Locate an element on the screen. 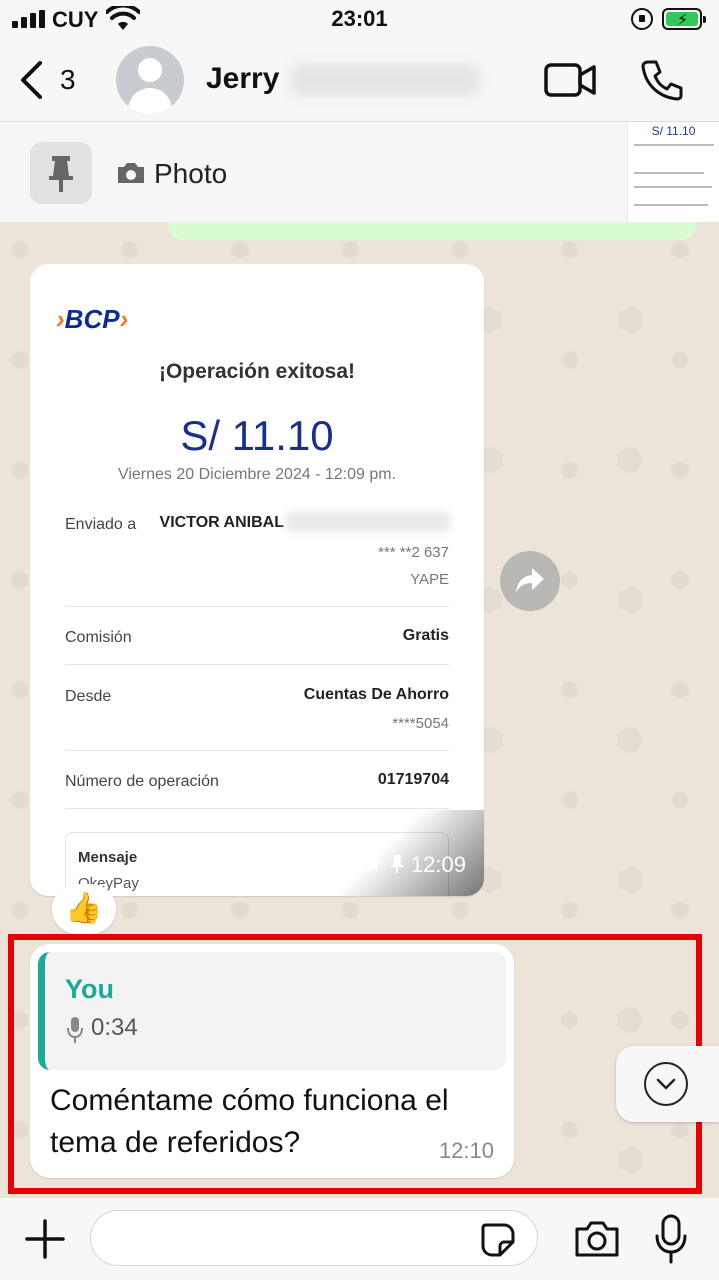  back-chevron-icon is located at coordinates (31, 80).